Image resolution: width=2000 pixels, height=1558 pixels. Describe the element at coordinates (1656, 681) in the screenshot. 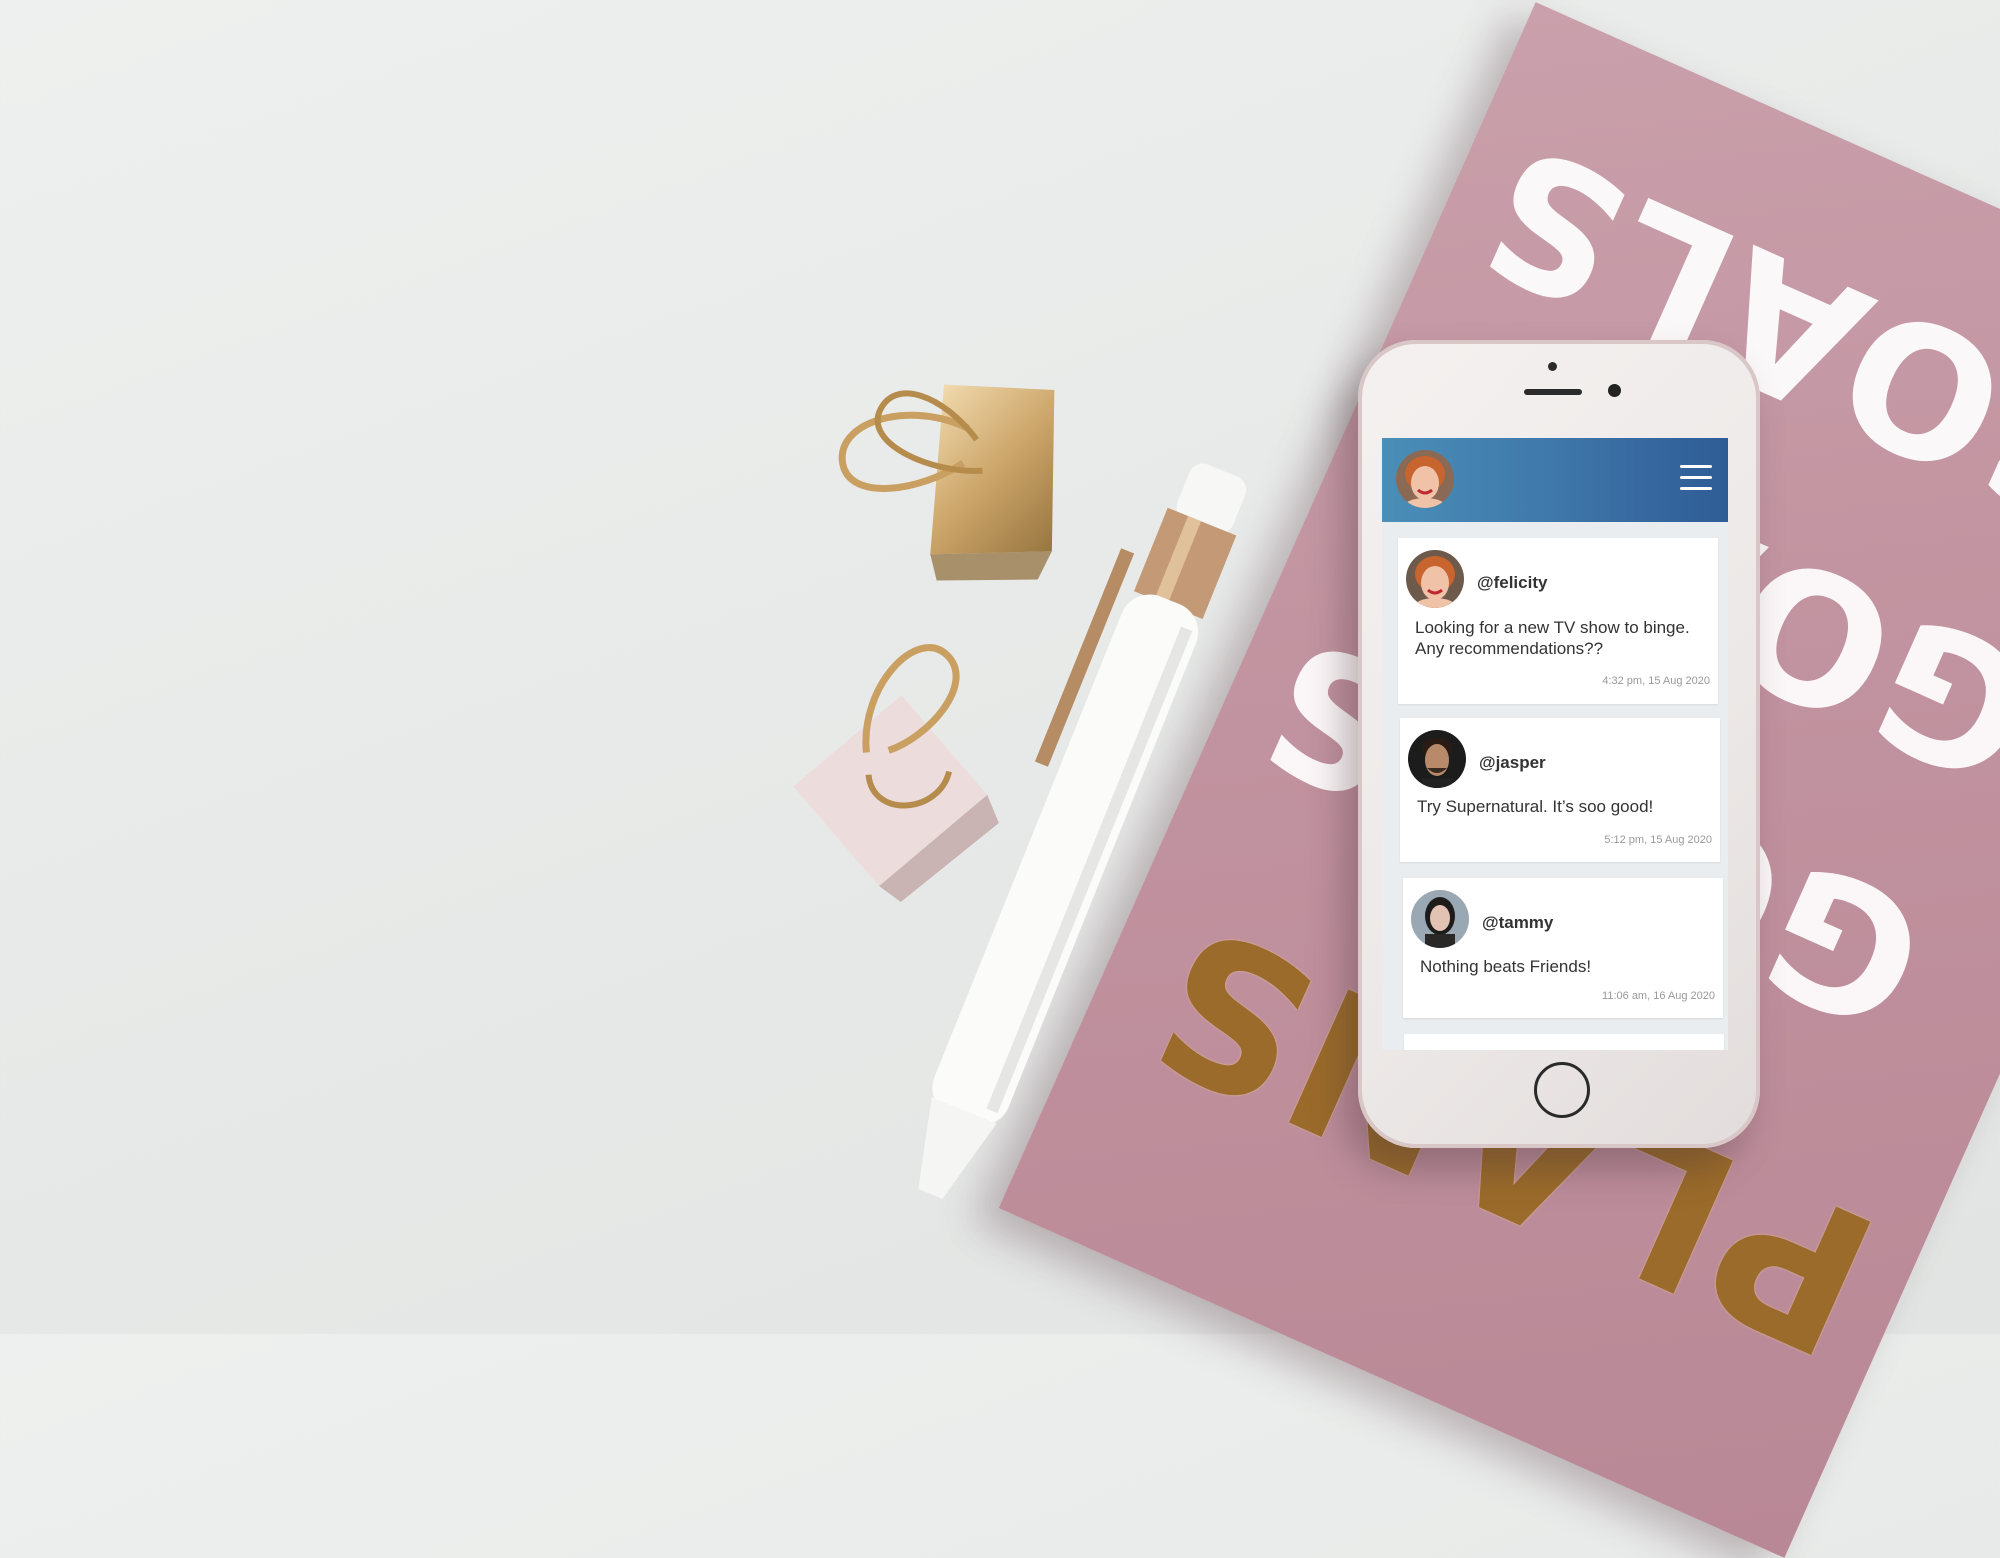

I see `post-timestamp: 4:32 pm, 15 Aug 2020` at that location.